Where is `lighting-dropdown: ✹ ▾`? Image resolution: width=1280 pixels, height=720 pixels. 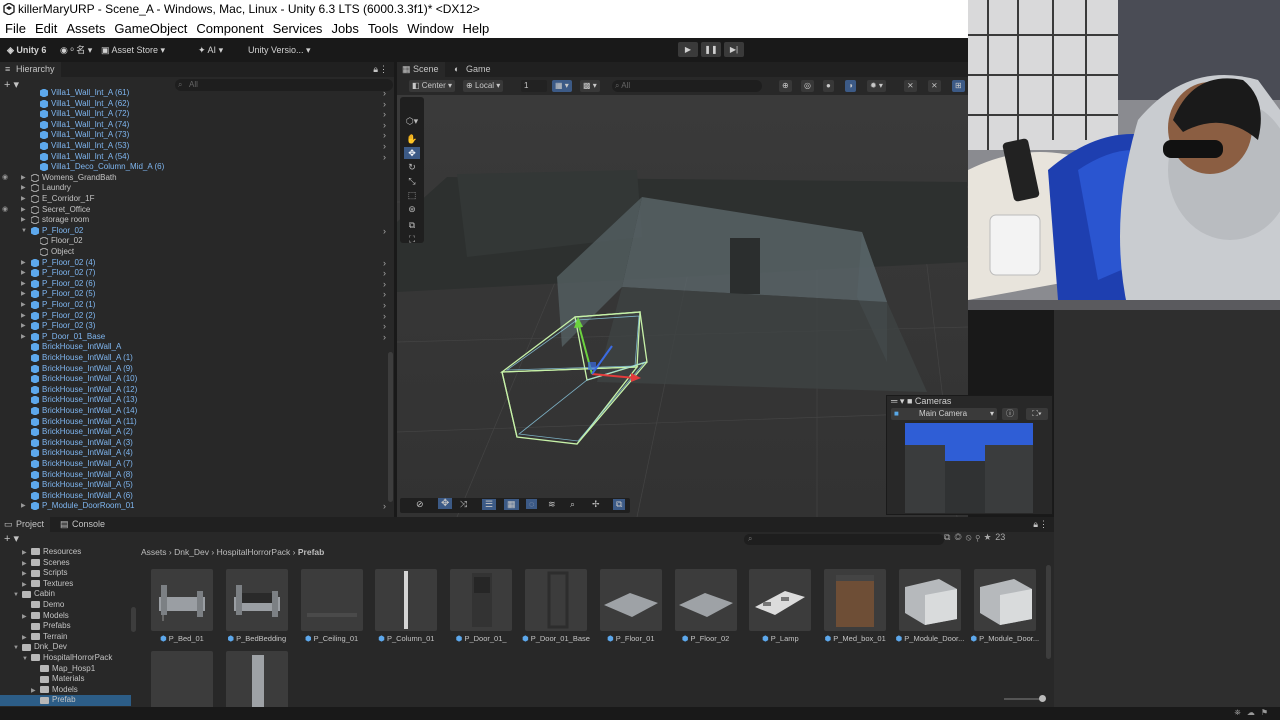
lighting-dropdown: ✹ ▾ is located at coordinates (876, 86).